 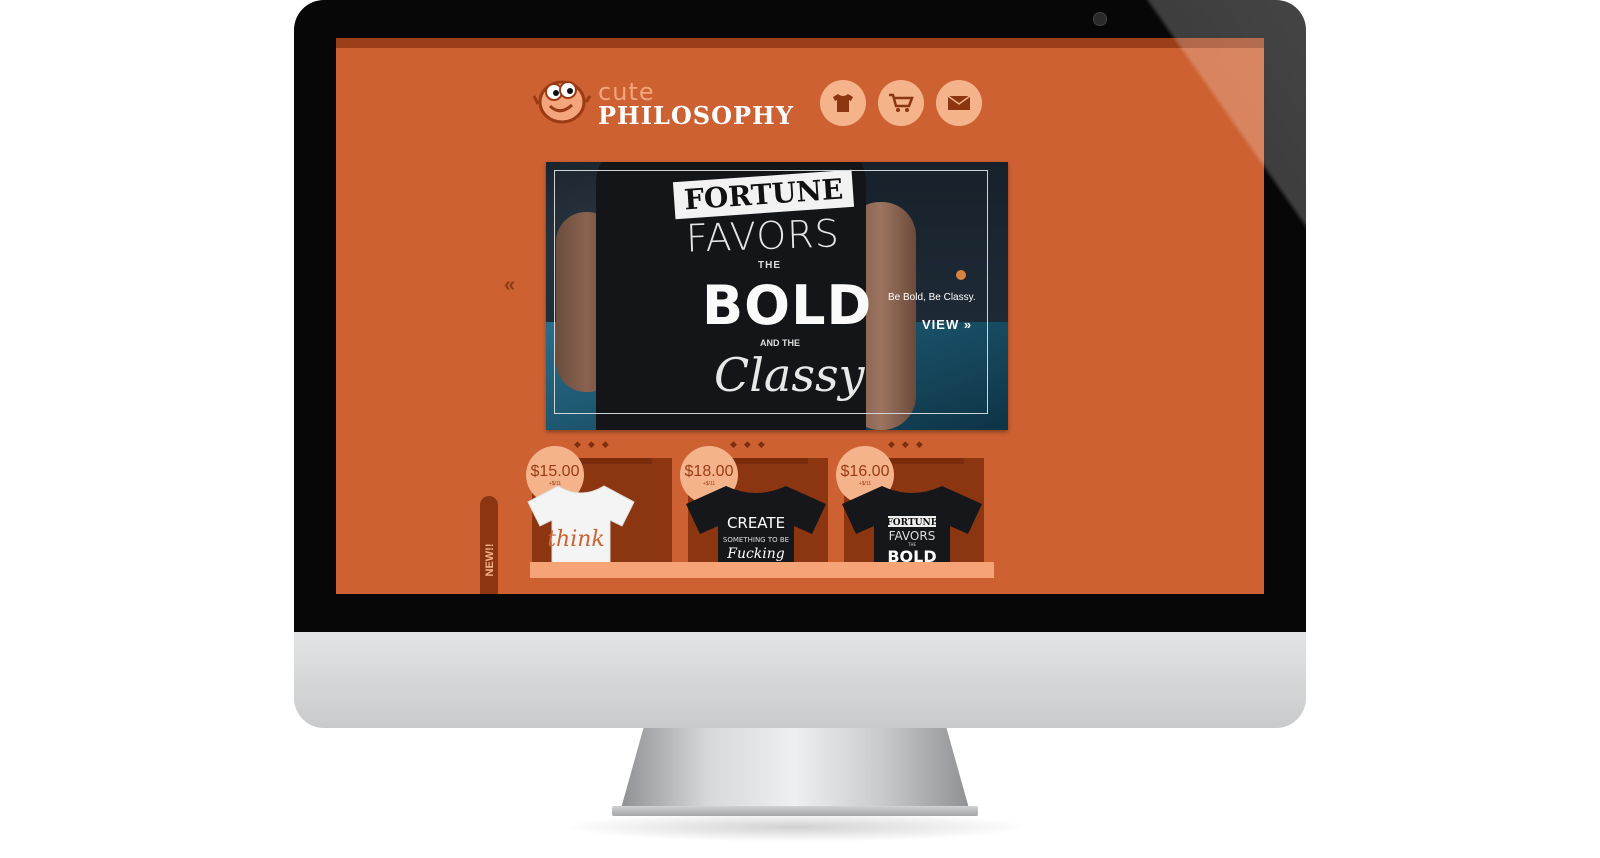 What do you see at coordinates (756, 523) in the screenshot?
I see `svg-text: CREATE` at bounding box center [756, 523].